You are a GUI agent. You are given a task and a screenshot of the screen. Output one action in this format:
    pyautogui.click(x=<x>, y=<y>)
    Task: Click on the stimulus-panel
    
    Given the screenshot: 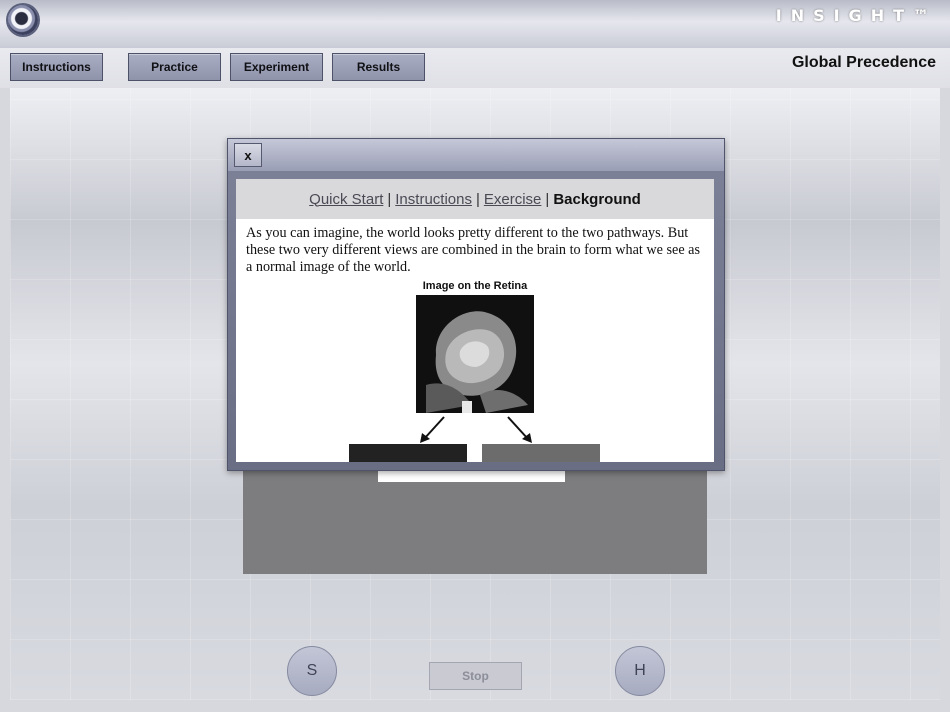 What is the action you would take?
    pyautogui.click(x=475, y=522)
    